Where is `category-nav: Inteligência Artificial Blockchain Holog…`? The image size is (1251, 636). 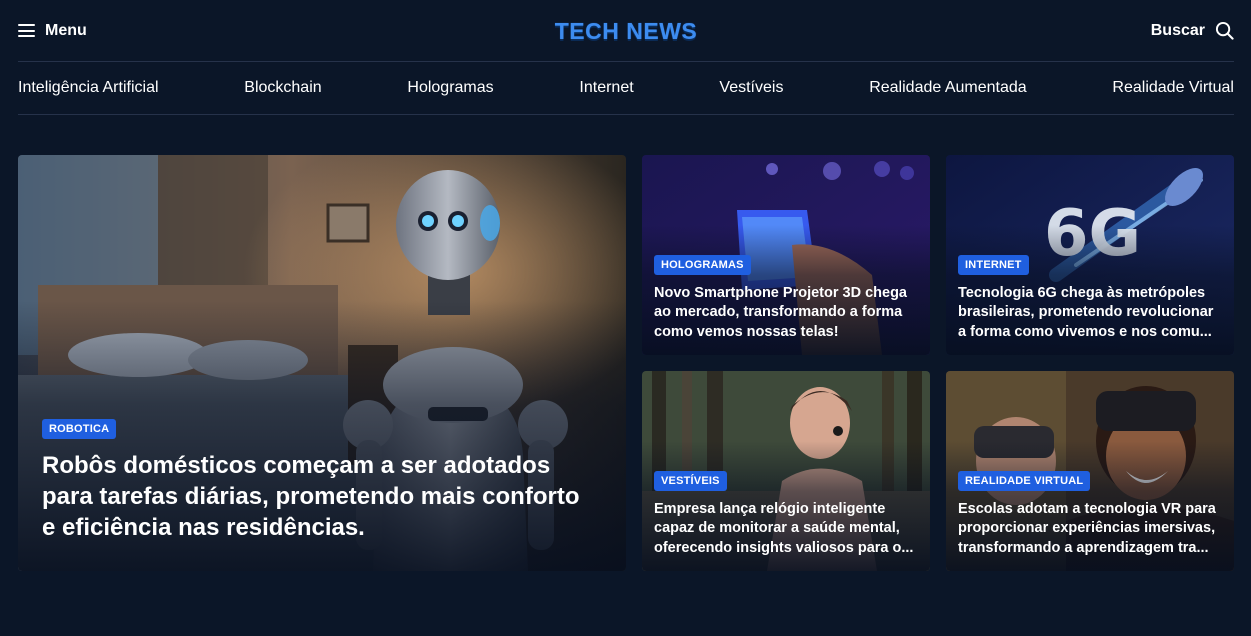 category-nav: Inteligência Artificial Blockchain Holog… is located at coordinates (626, 88).